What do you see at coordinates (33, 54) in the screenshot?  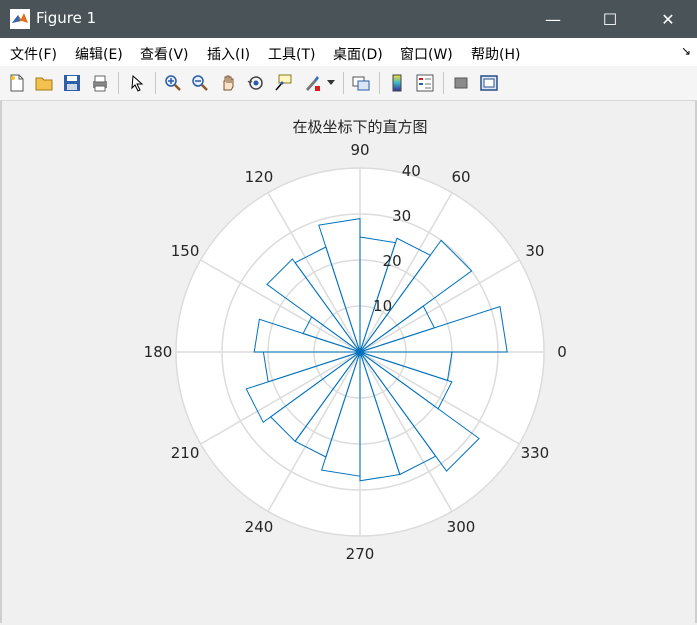 I see `menu-file: 文件(F)` at bounding box center [33, 54].